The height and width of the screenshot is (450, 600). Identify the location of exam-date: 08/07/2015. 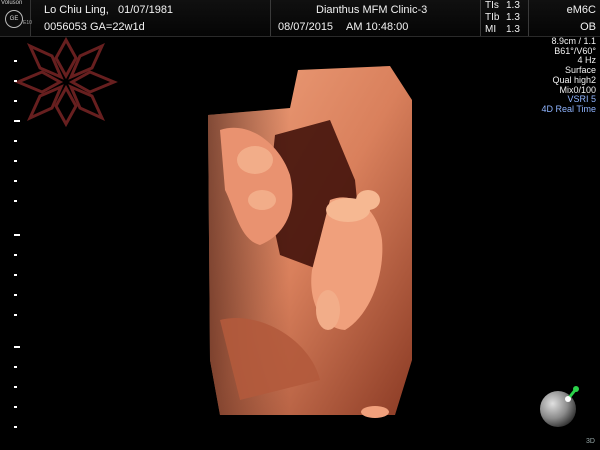
(306, 27).